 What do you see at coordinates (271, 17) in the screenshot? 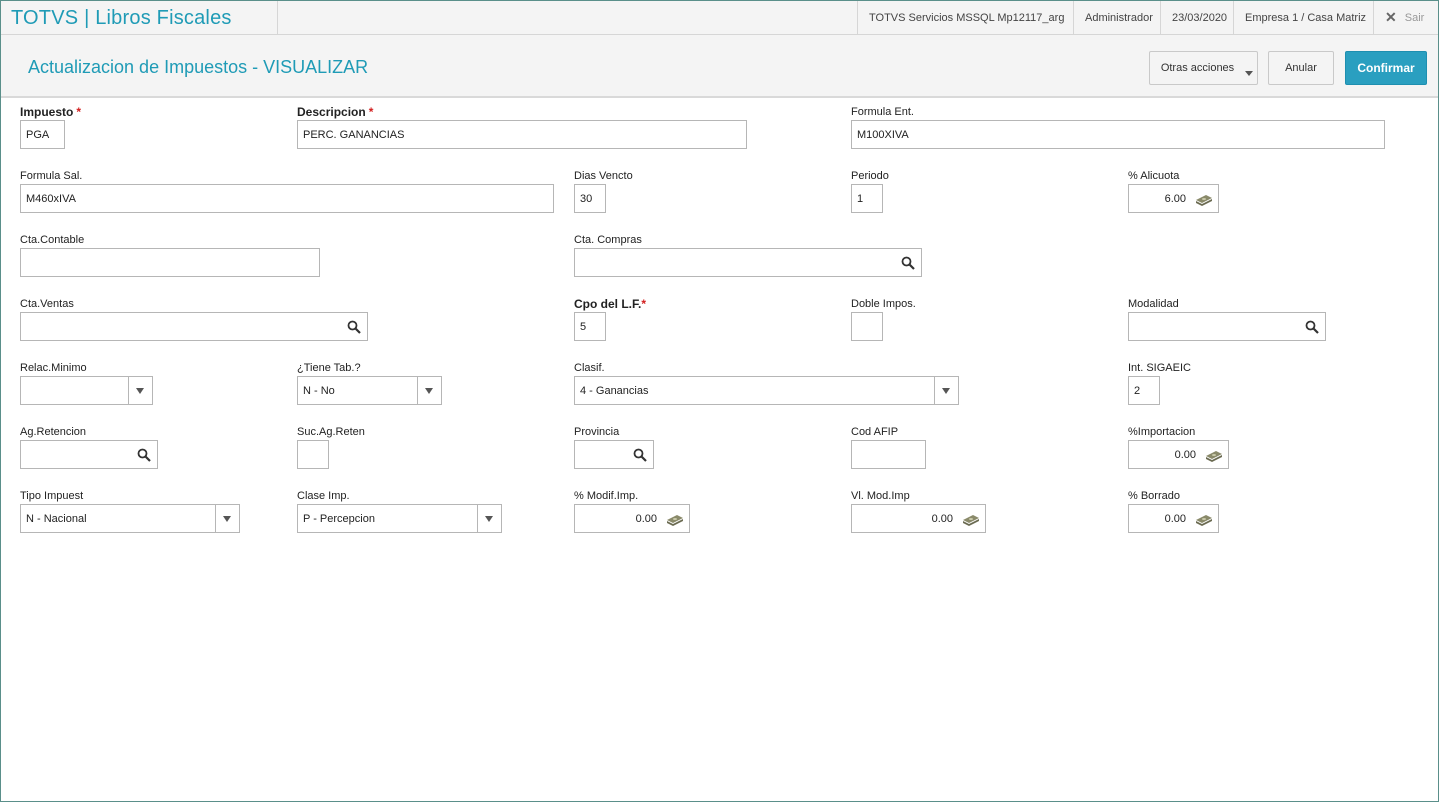
I see `title-tab-edge` at bounding box center [271, 17].